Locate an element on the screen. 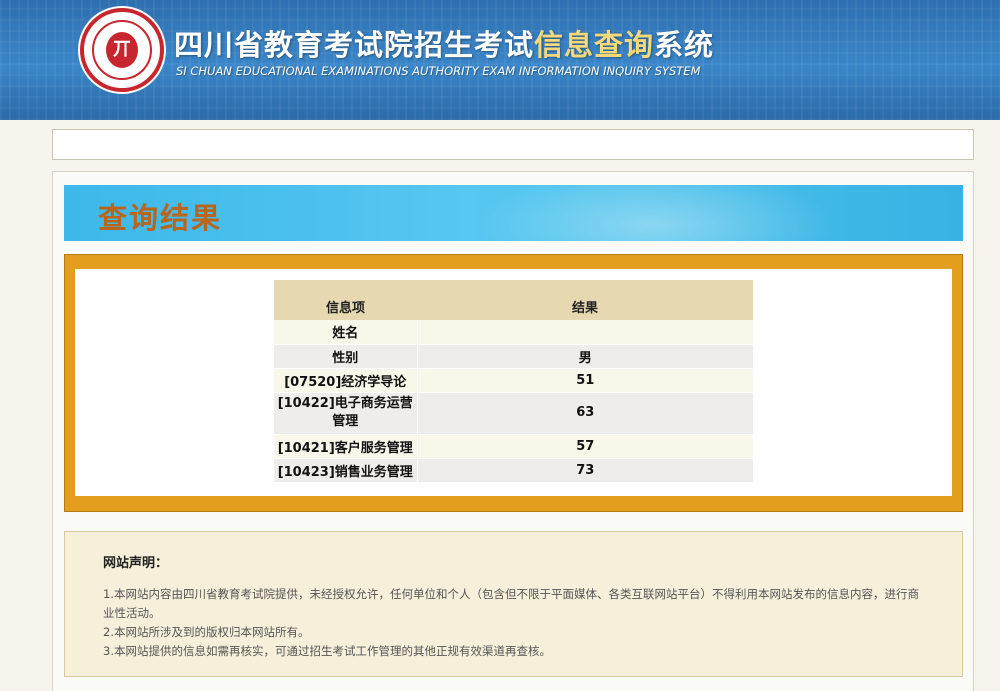 Image resolution: width=1000 pixels, height=691 pixels. table-row-score: [07520]经济学导论 51 is located at coordinates (513, 380).